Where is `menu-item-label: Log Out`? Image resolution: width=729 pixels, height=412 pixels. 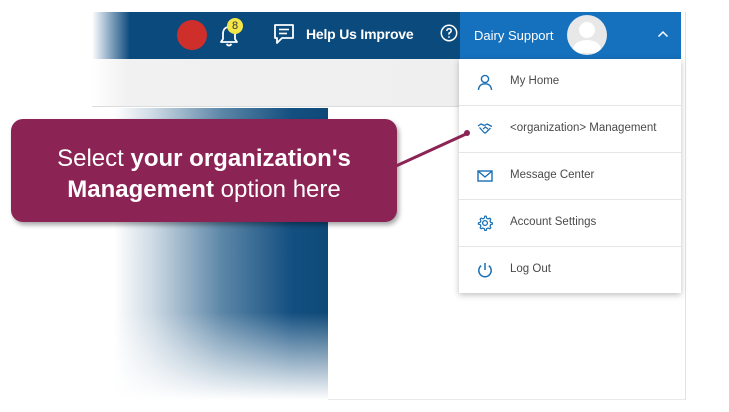
menu-item-label: Log Out is located at coordinates (530, 269).